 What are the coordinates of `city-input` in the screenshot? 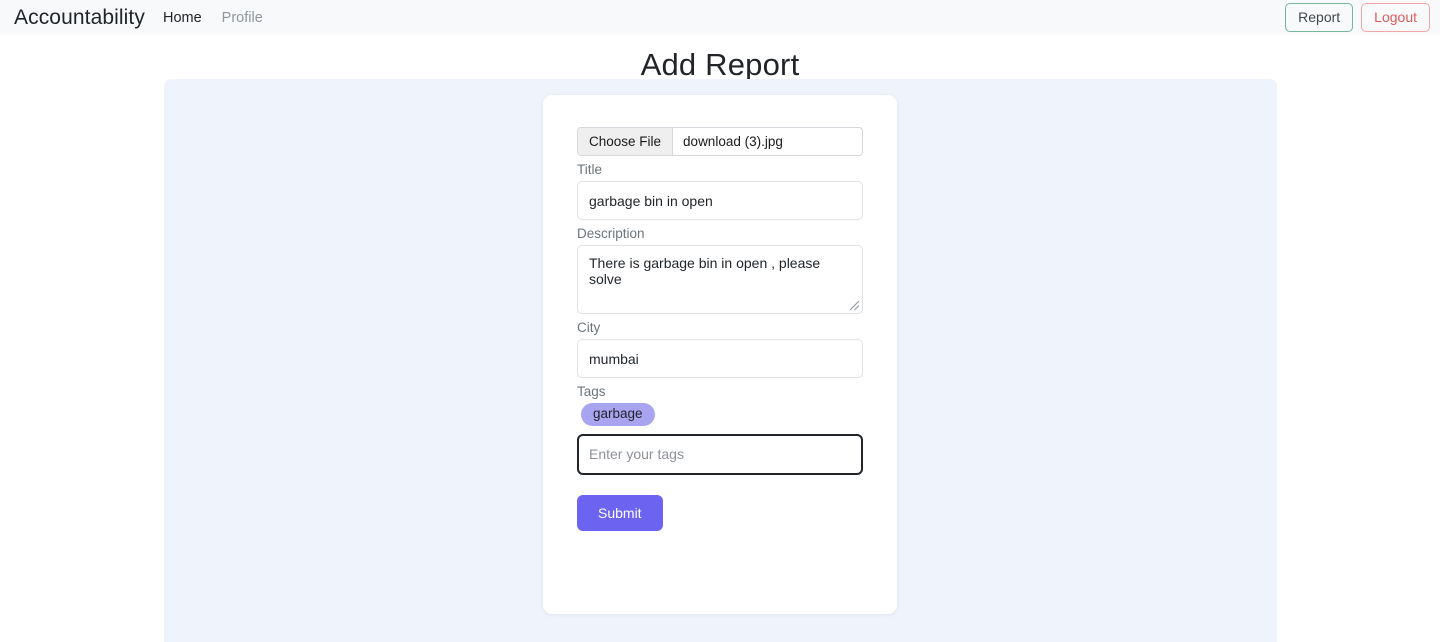 It's located at (720, 358).